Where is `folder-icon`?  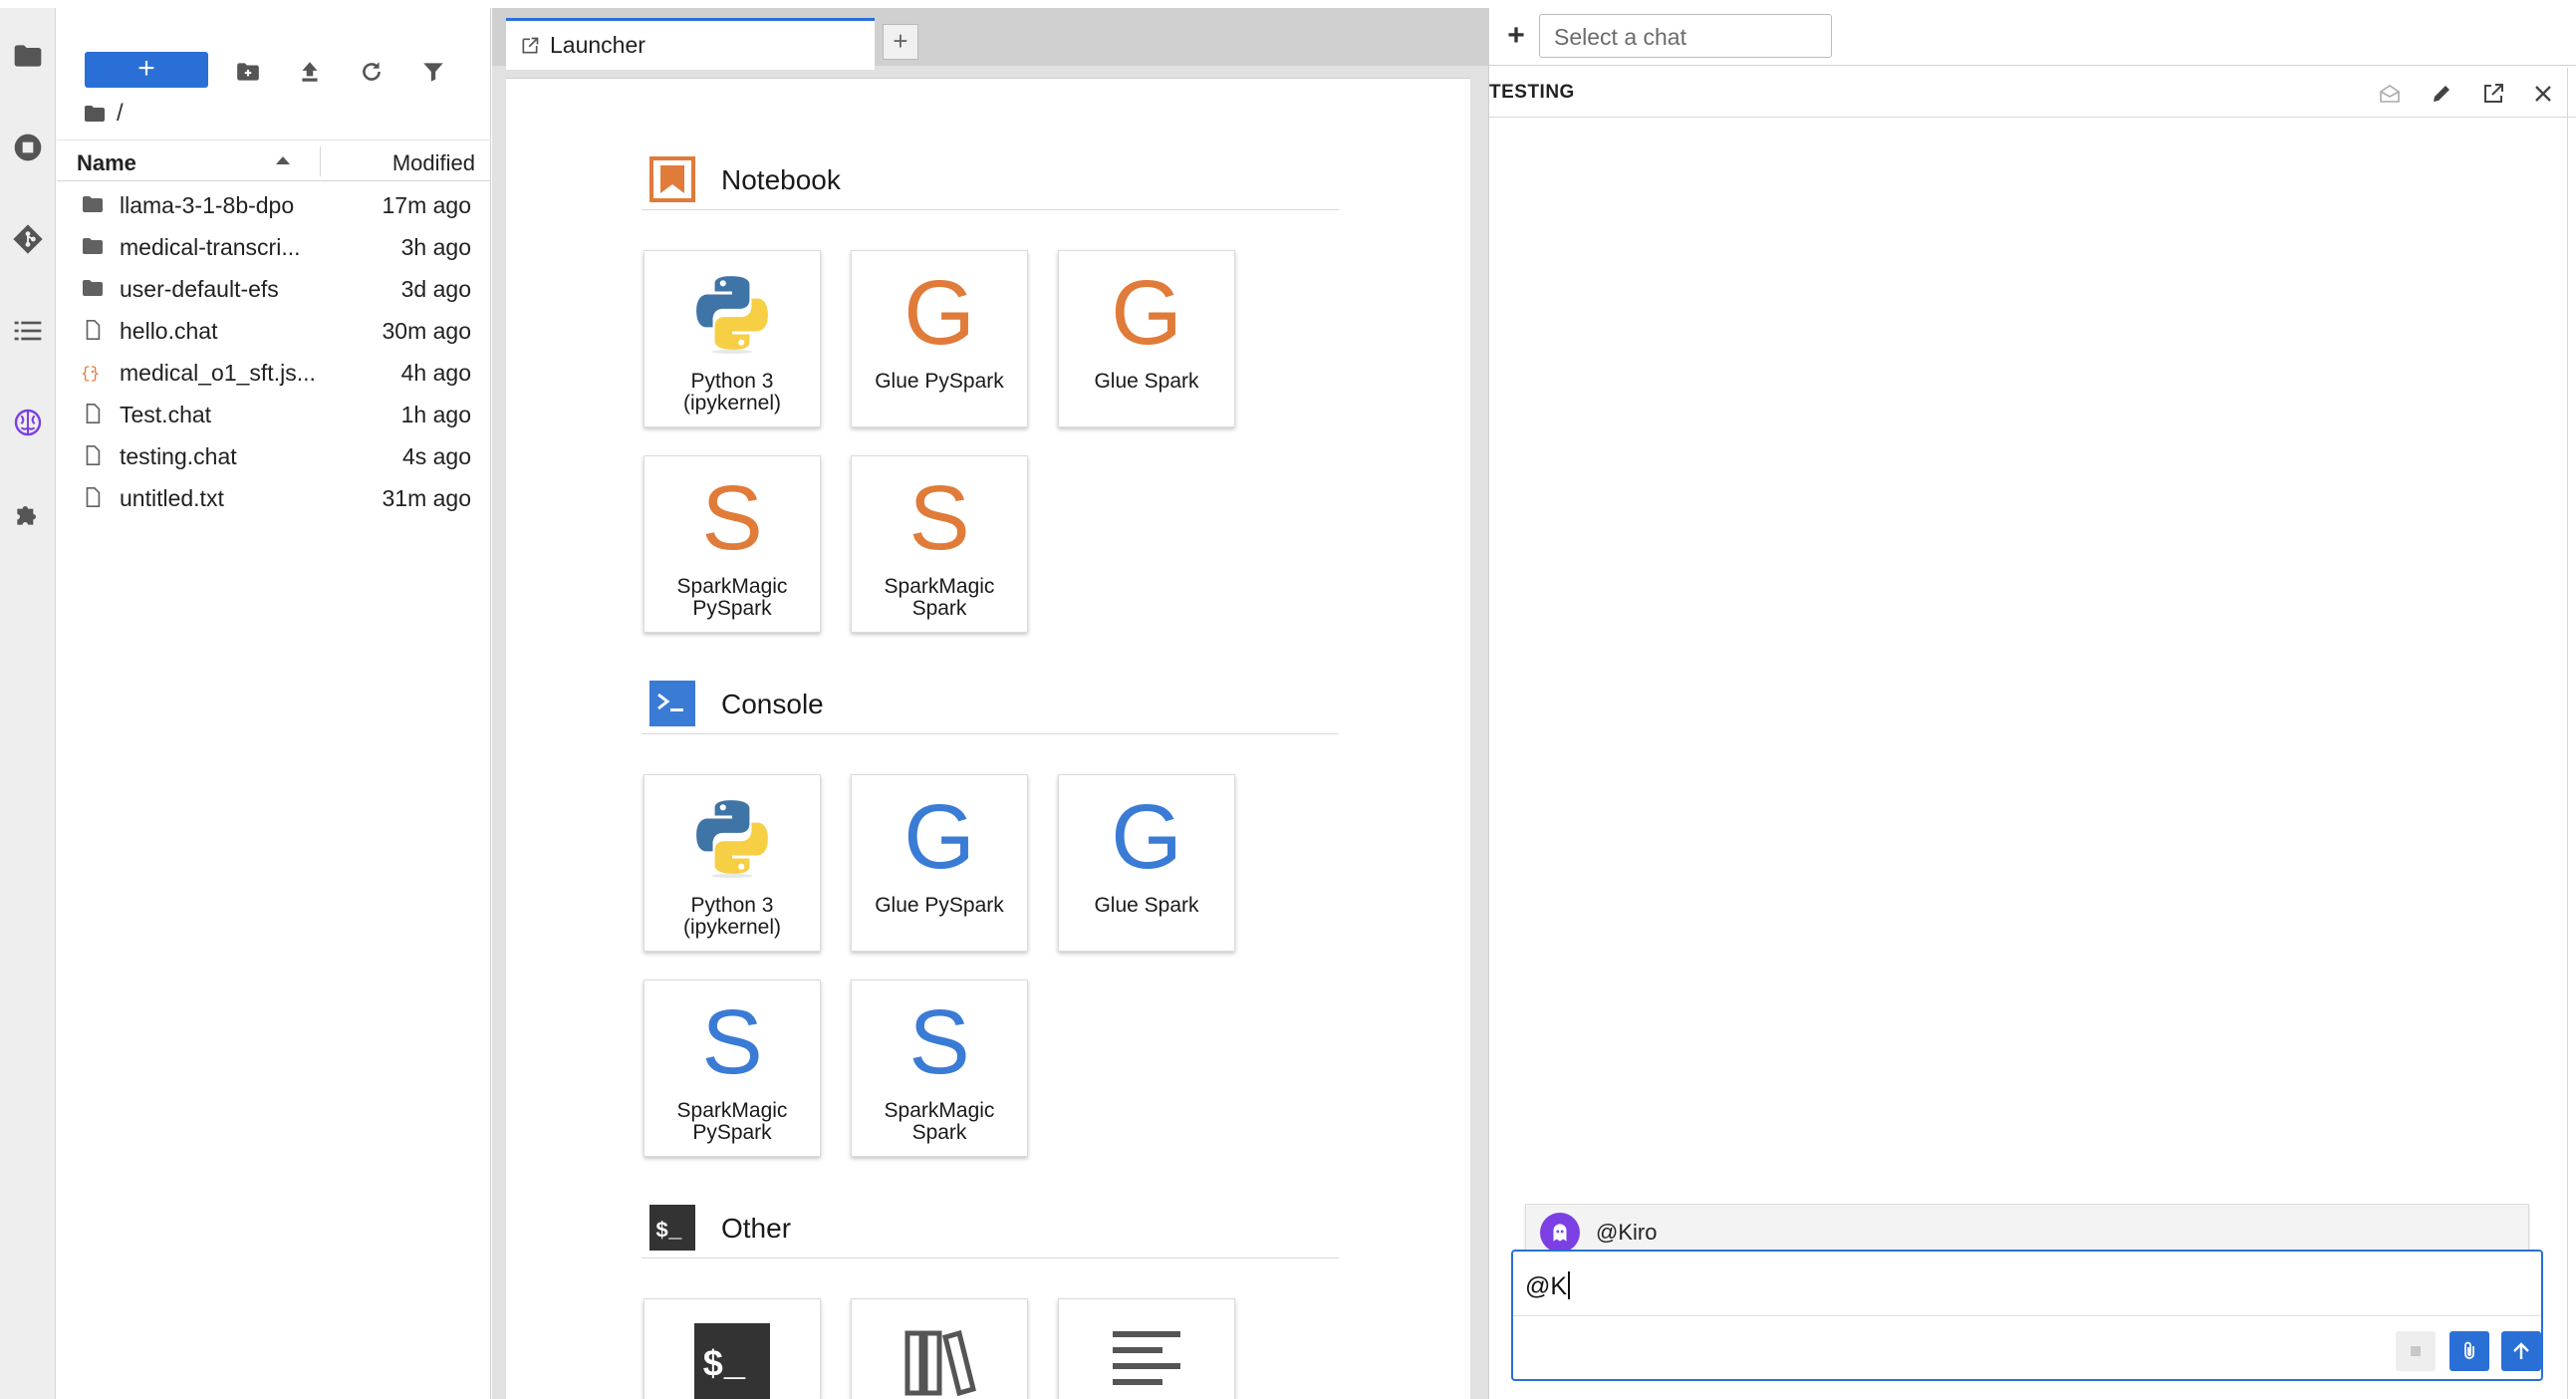 folder-icon is located at coordinates (28, 56).